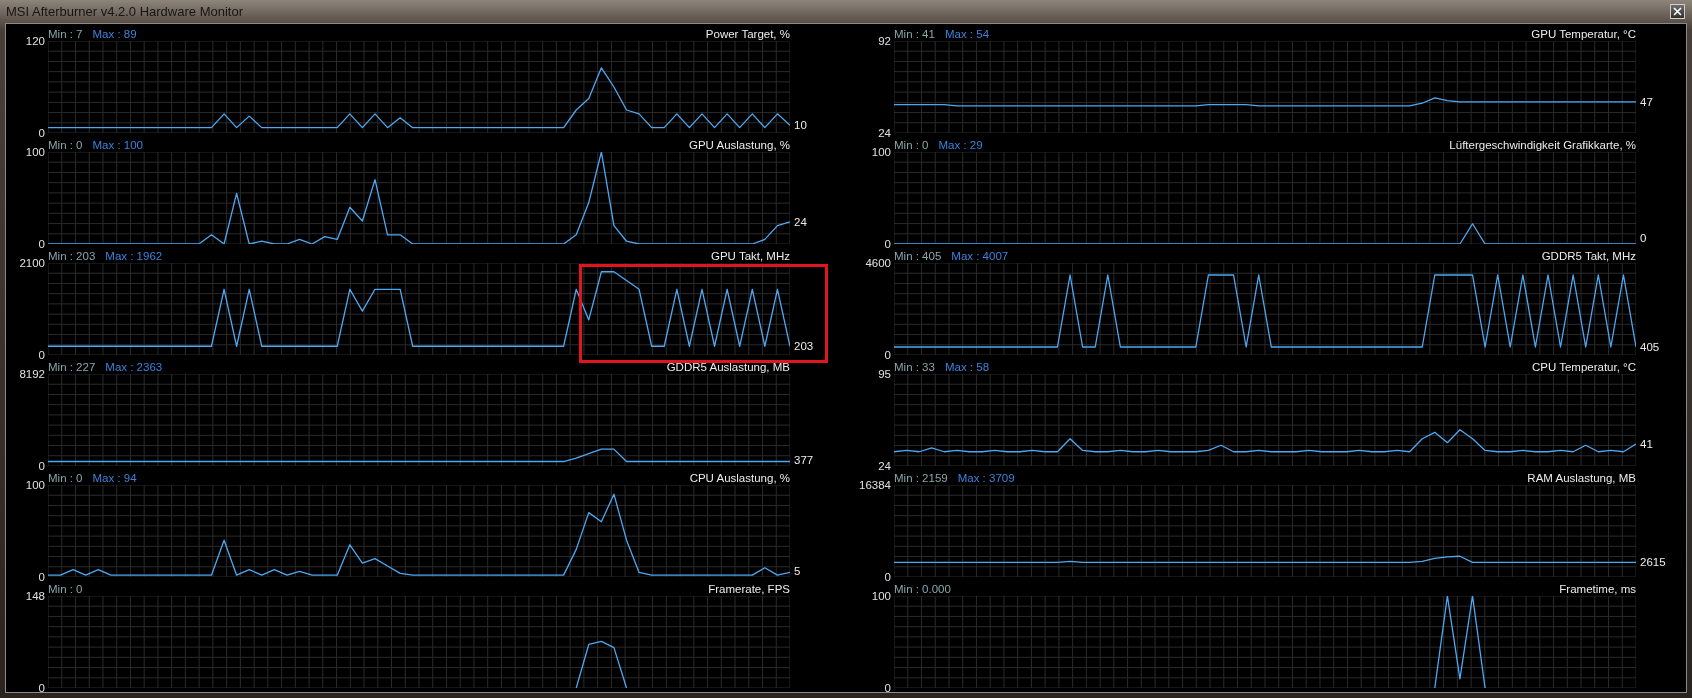 Image resolution: width=1692 pixels, height=698 pixels. What do you see at coordinates (124, 11) in the screenshot?
I see `window-title: MSI Afterburner v4.2.0 Hardware Monitor` at bounding box center [124, 11].